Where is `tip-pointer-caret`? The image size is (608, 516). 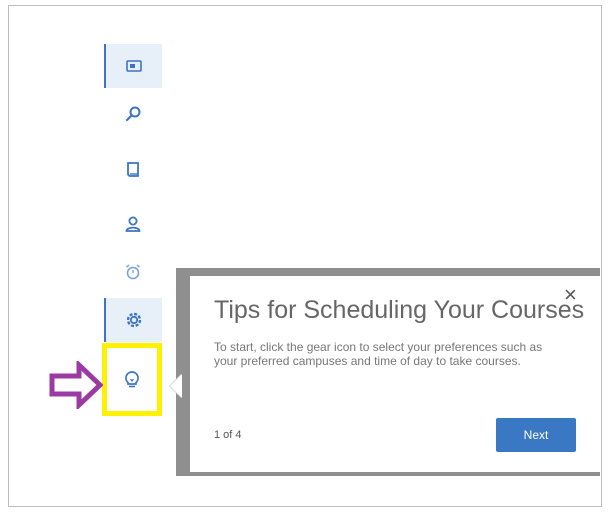
tip-pointer-caret is located at coordinates (176, 386).